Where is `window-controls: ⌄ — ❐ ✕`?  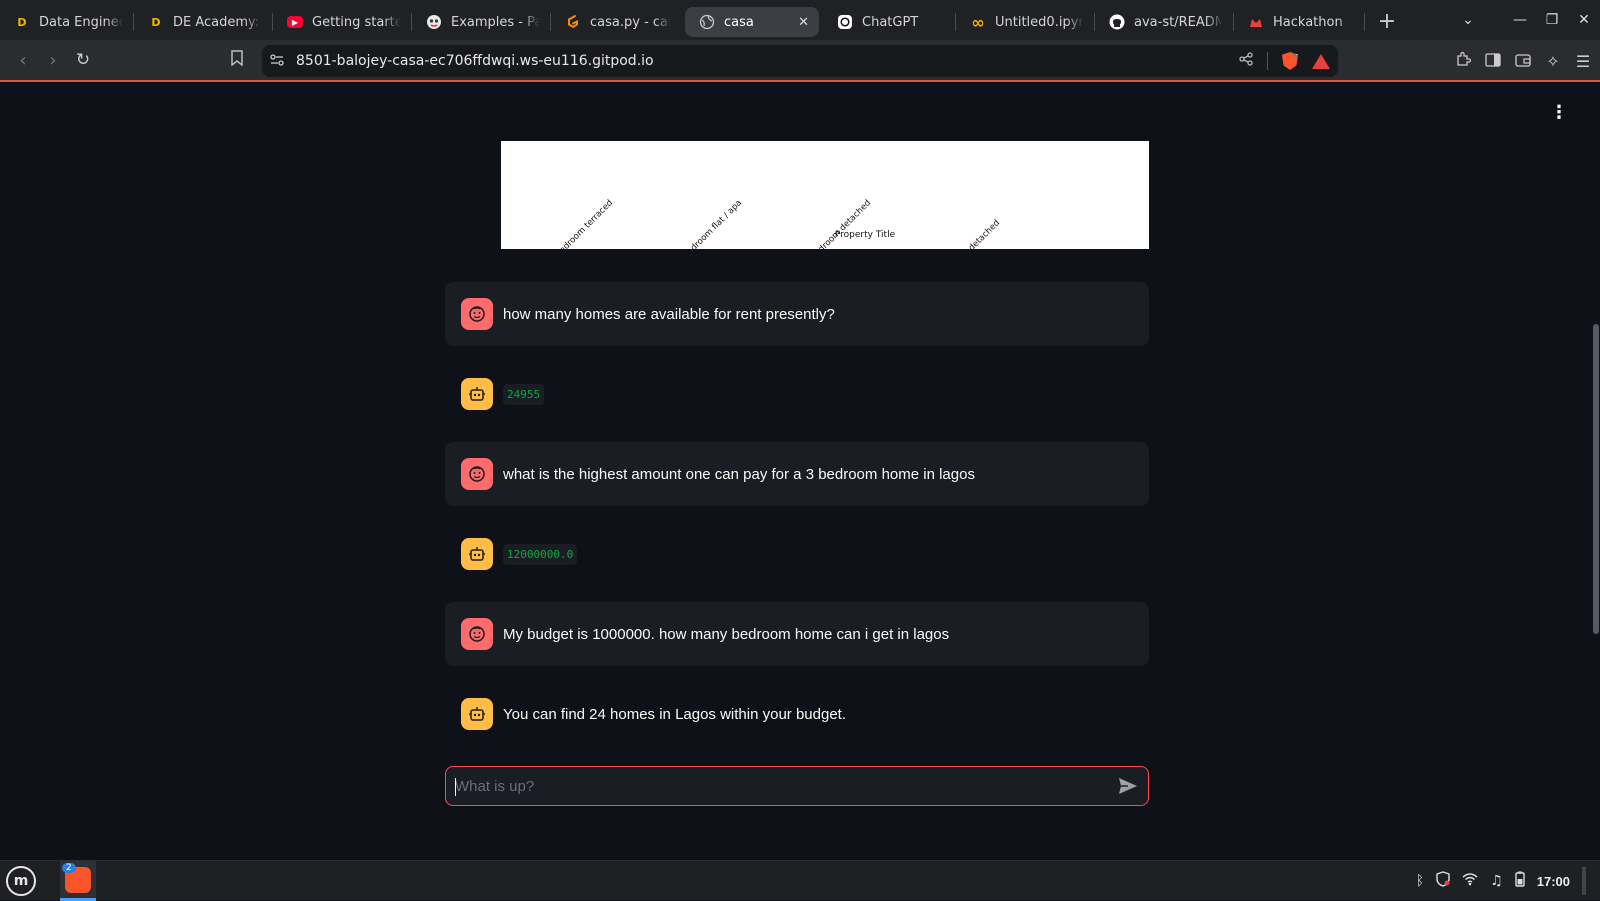 window-controls: ⌄ — ❐ ✕ is located at coordinates (1526, 20).